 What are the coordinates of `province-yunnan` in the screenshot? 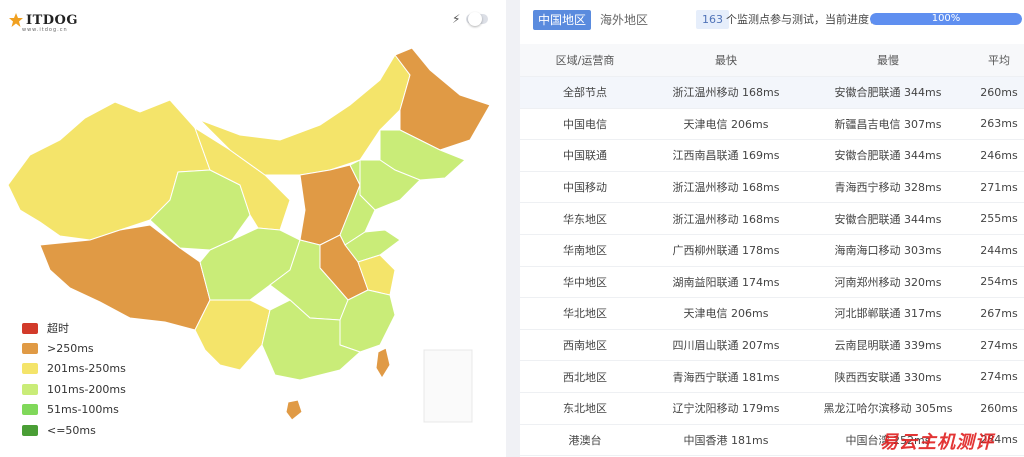 It's located at (232, 335).